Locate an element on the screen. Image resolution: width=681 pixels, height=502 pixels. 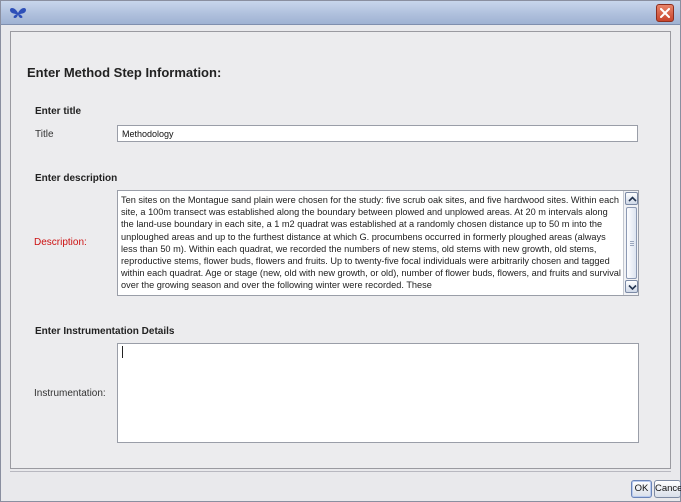
title-bar is located at coordinates (340, 13).